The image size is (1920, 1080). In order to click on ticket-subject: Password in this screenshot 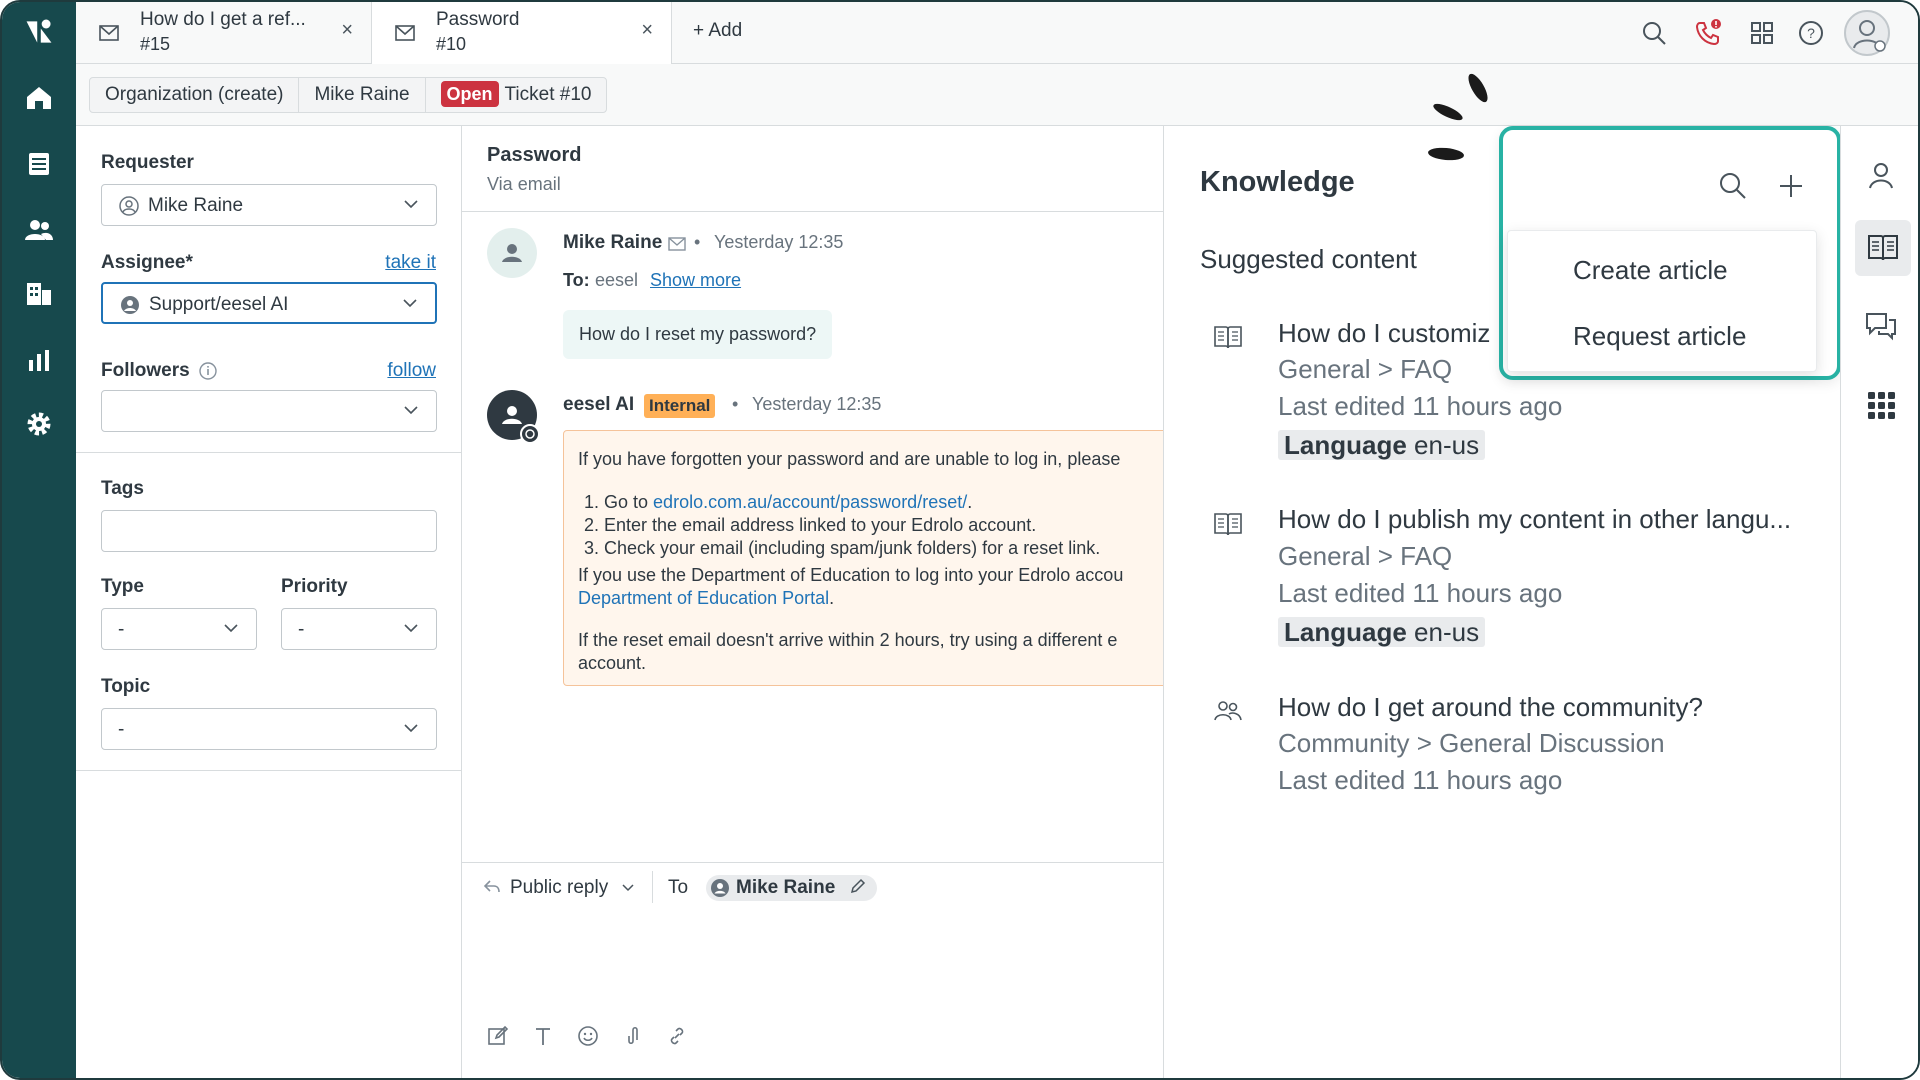, I will do `click(534, 155)`.